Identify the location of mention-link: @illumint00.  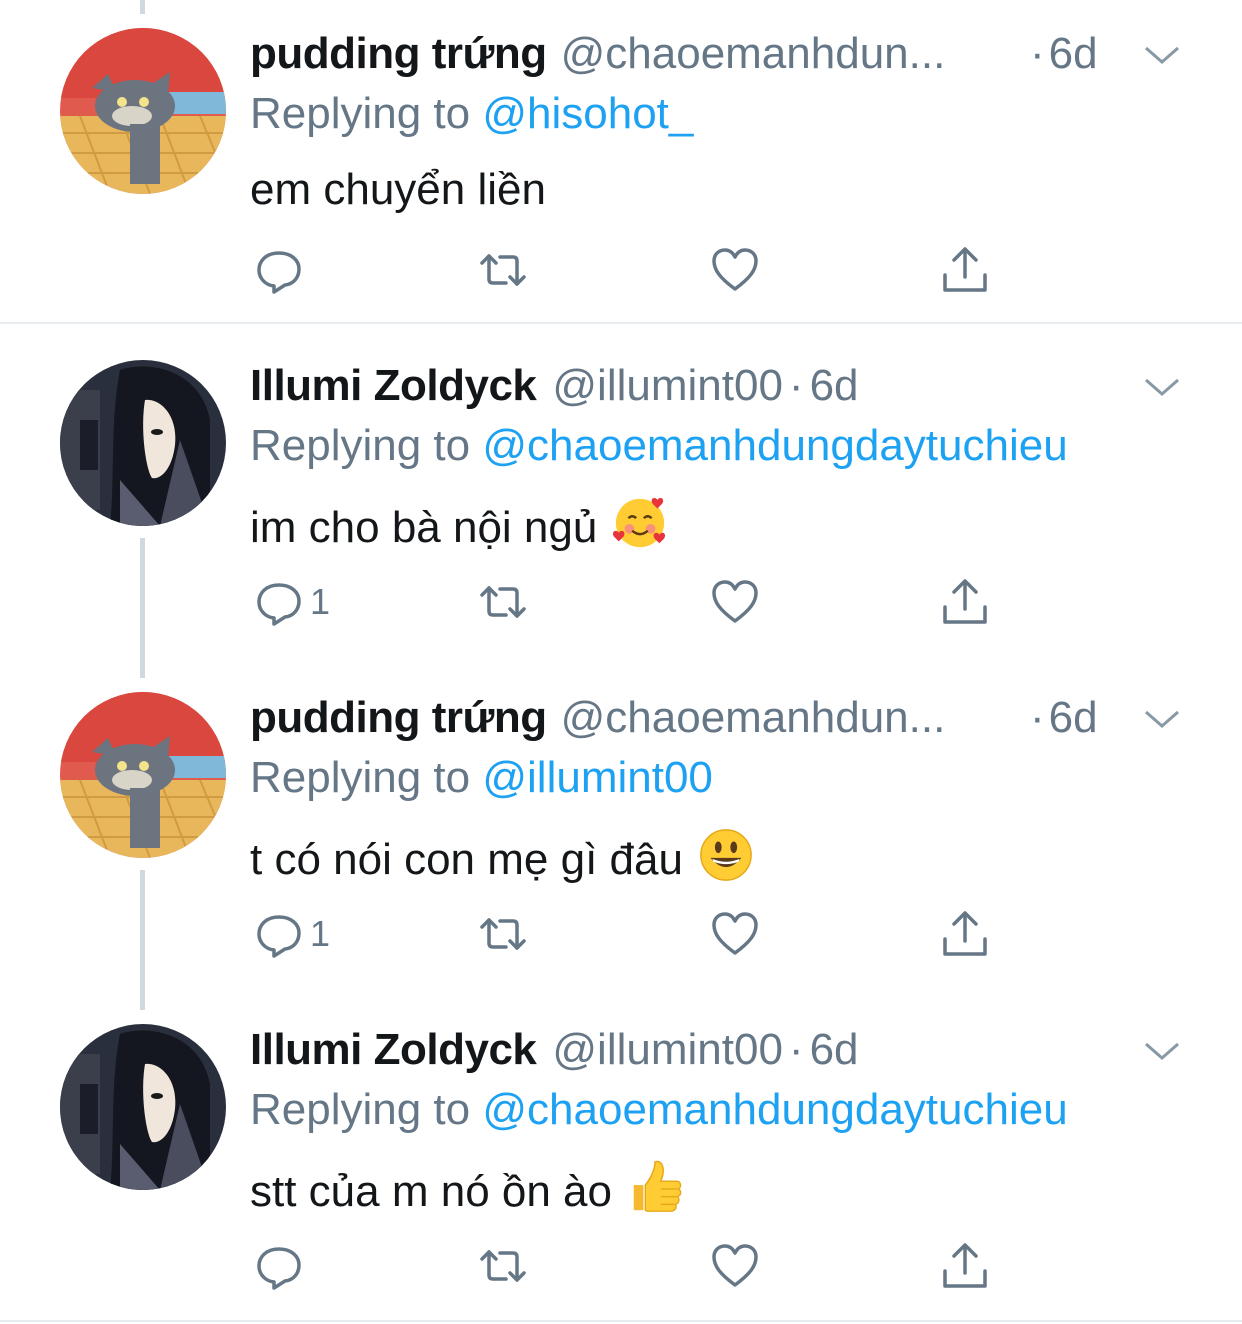
(597, 777).